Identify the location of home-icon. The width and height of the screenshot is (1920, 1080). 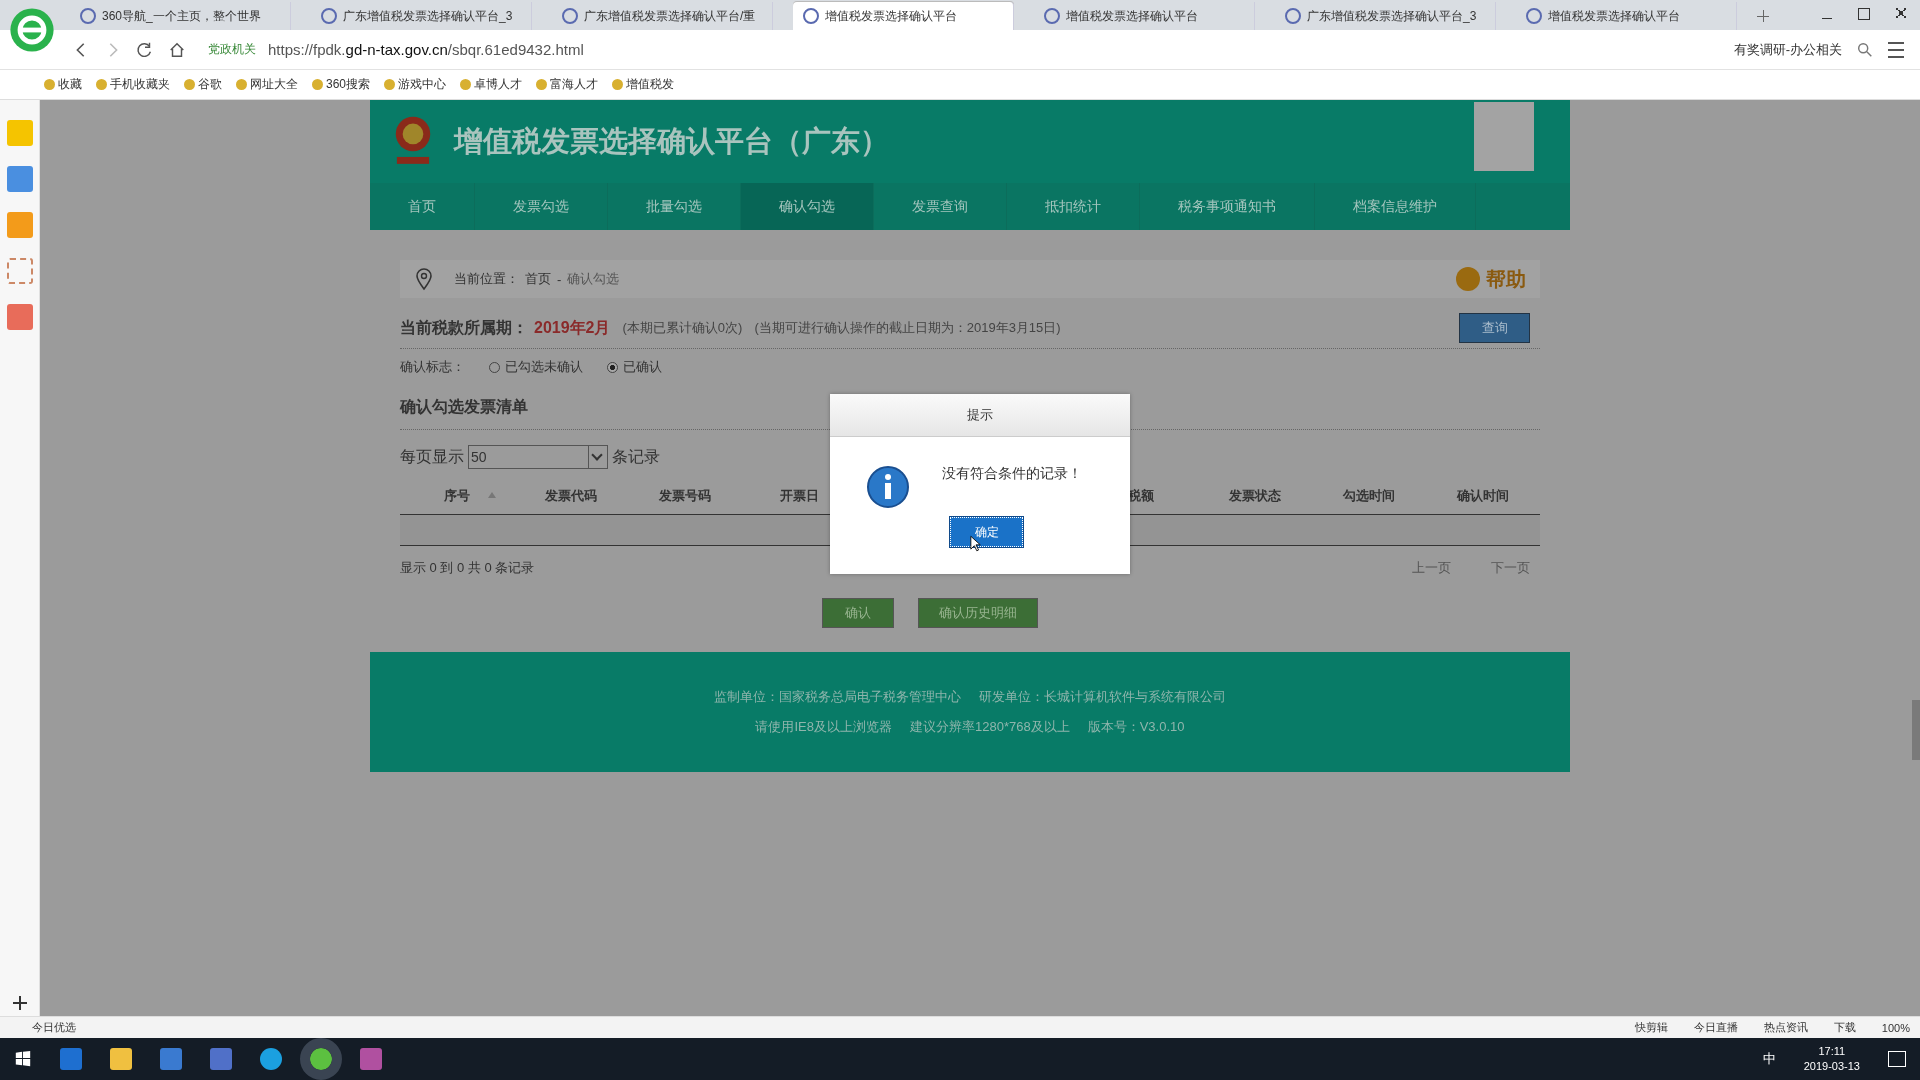
(177, 49).